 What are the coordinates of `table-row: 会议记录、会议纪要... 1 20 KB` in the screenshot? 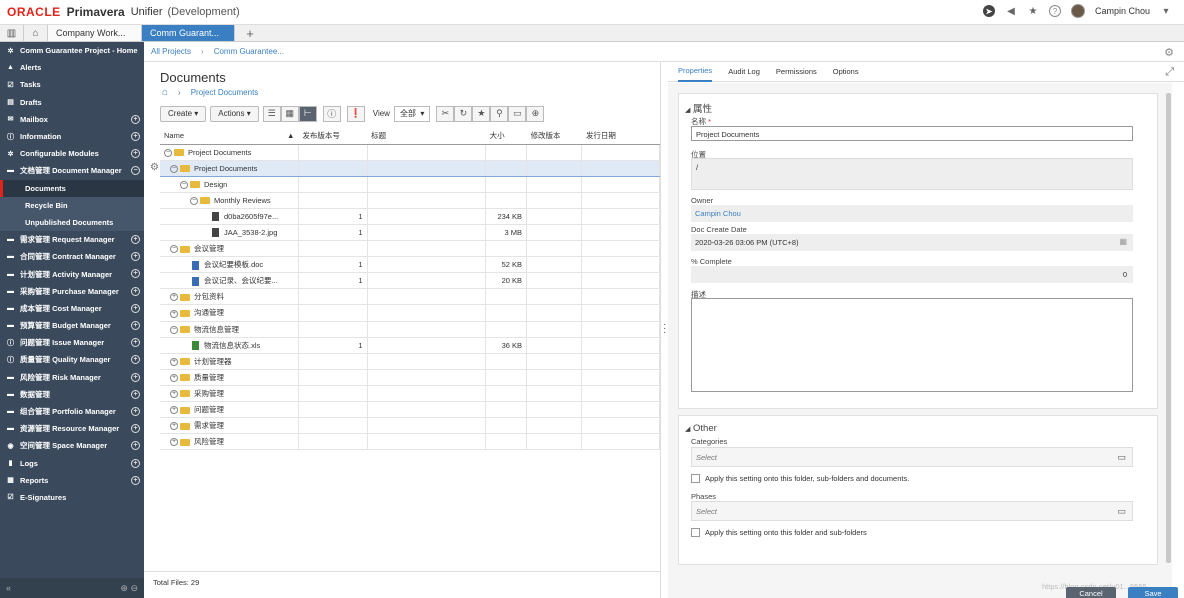 It's located at (410, 281).